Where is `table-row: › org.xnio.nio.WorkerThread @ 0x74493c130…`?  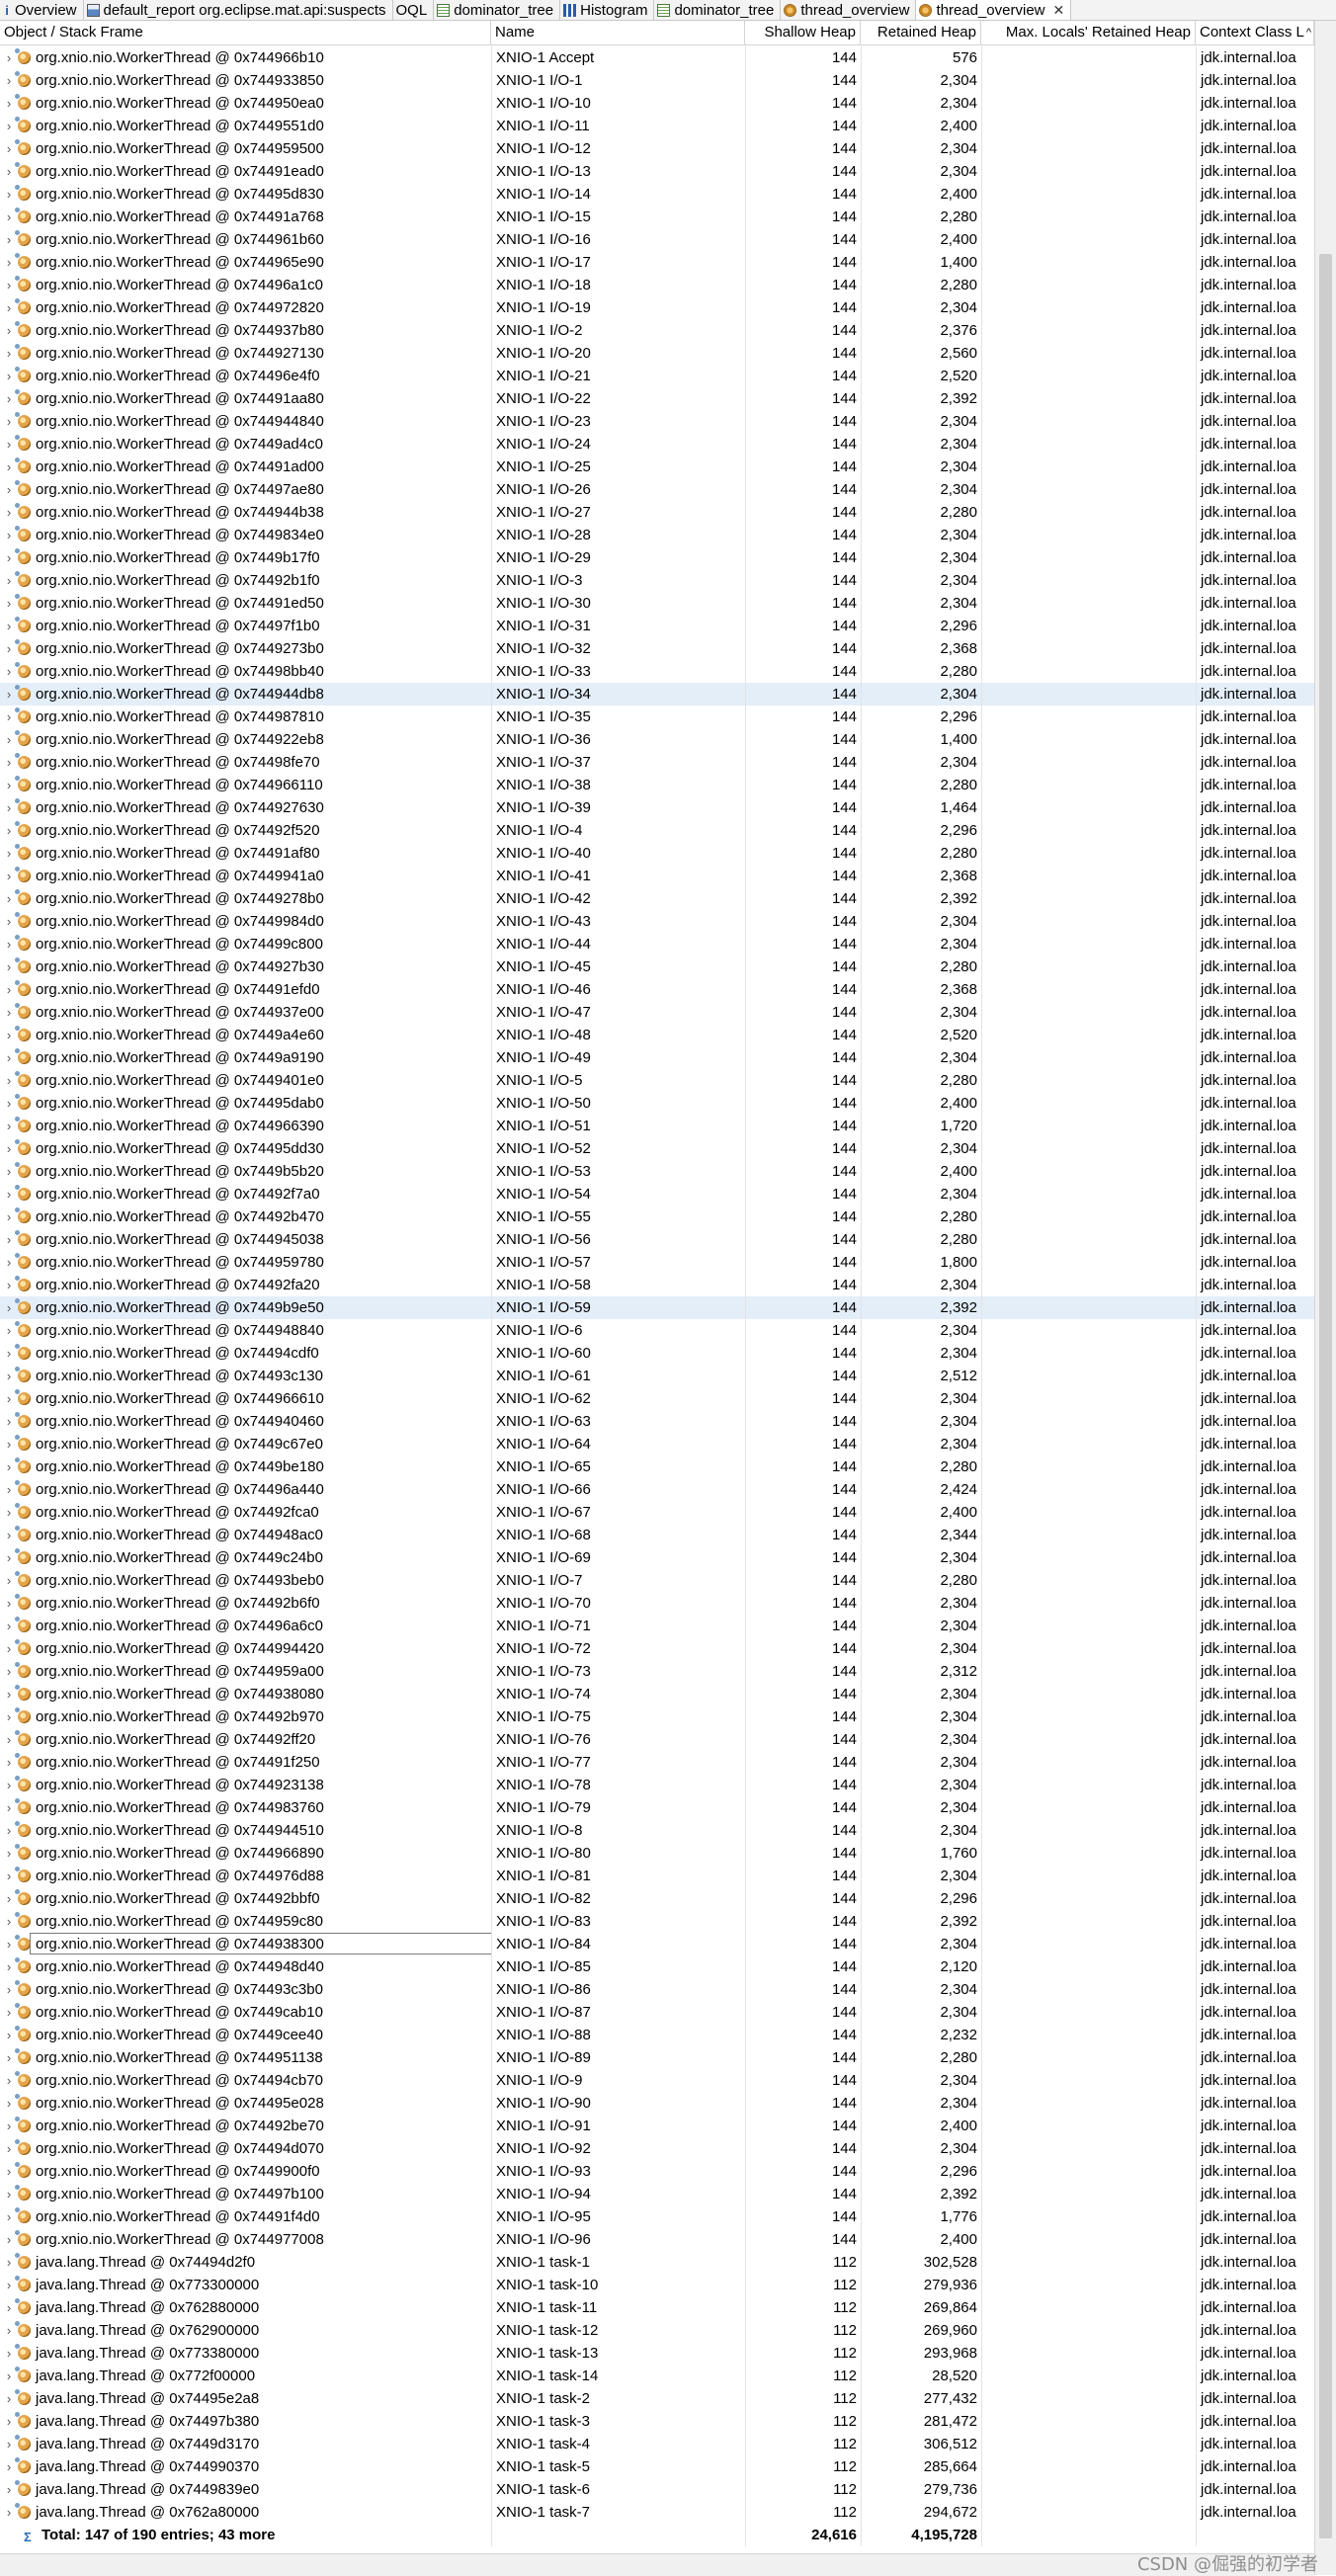 table-row: › org.xnio.nio.WorkerThread @ 0x74493c130… is located at coordinates (657, 1376).